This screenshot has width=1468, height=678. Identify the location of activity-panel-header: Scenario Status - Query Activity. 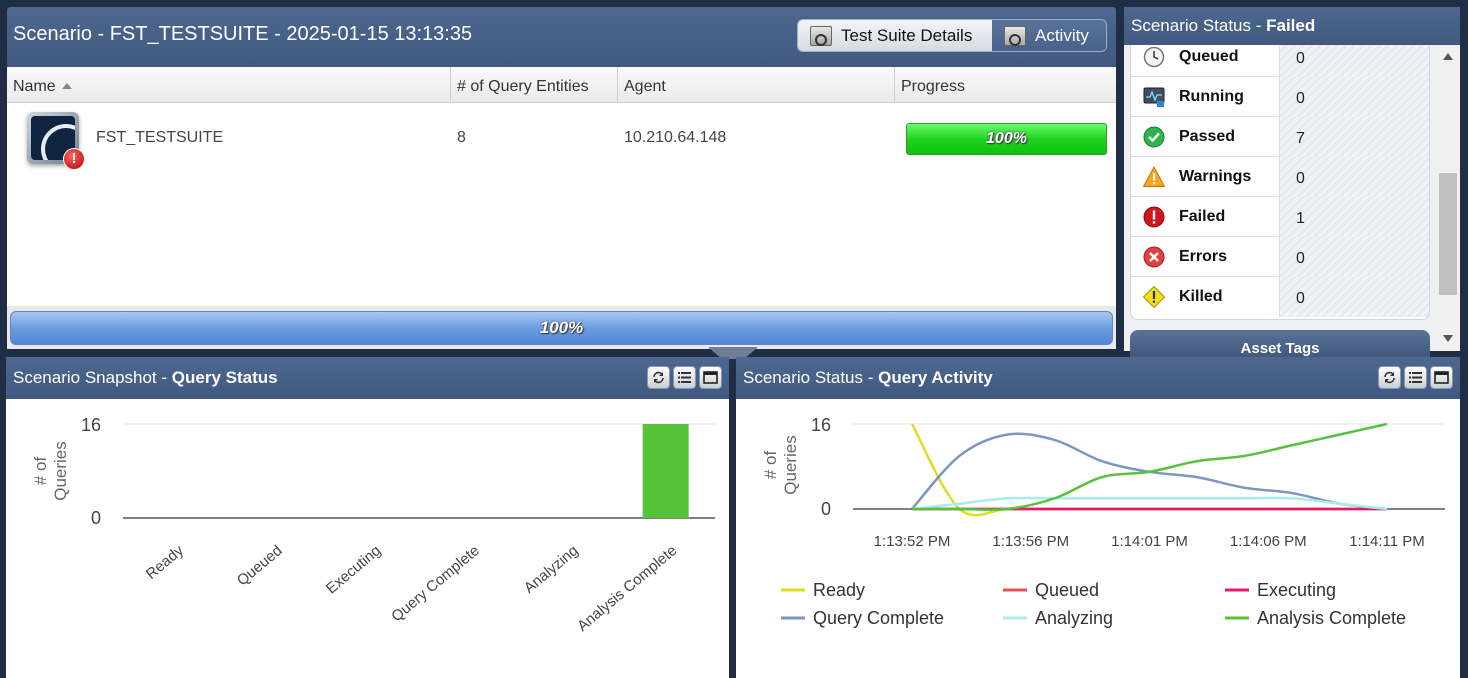
(1098, 378).